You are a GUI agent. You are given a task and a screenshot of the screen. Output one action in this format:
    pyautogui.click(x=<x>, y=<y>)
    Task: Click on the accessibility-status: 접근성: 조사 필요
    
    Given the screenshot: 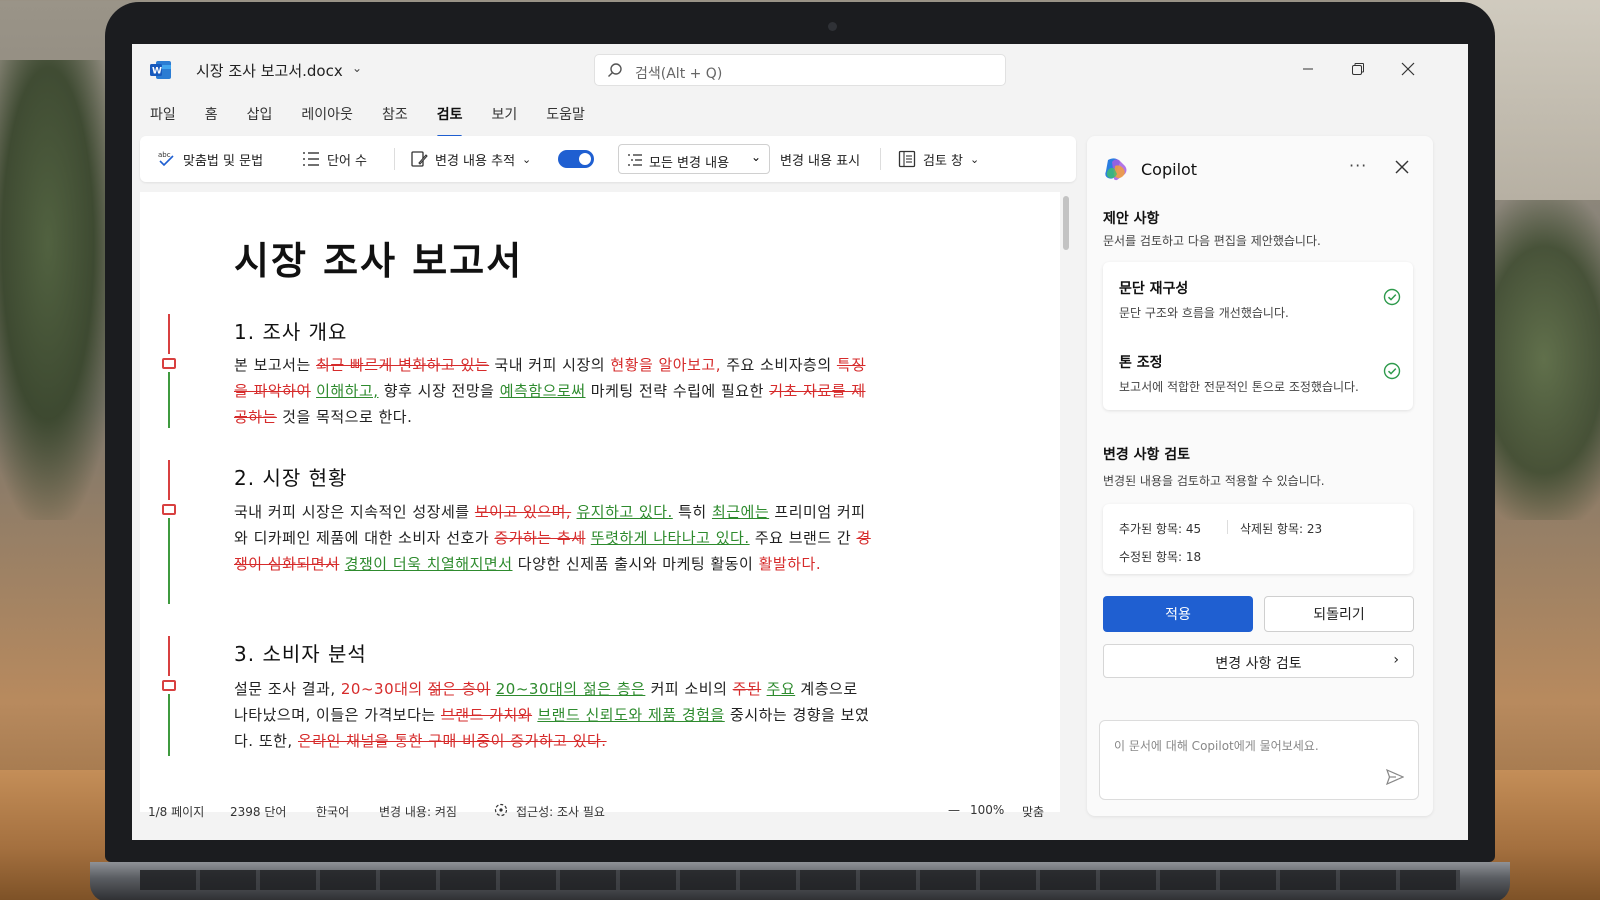 What is the action you would take?
    pyautogui.click(x=560, y=811)
    